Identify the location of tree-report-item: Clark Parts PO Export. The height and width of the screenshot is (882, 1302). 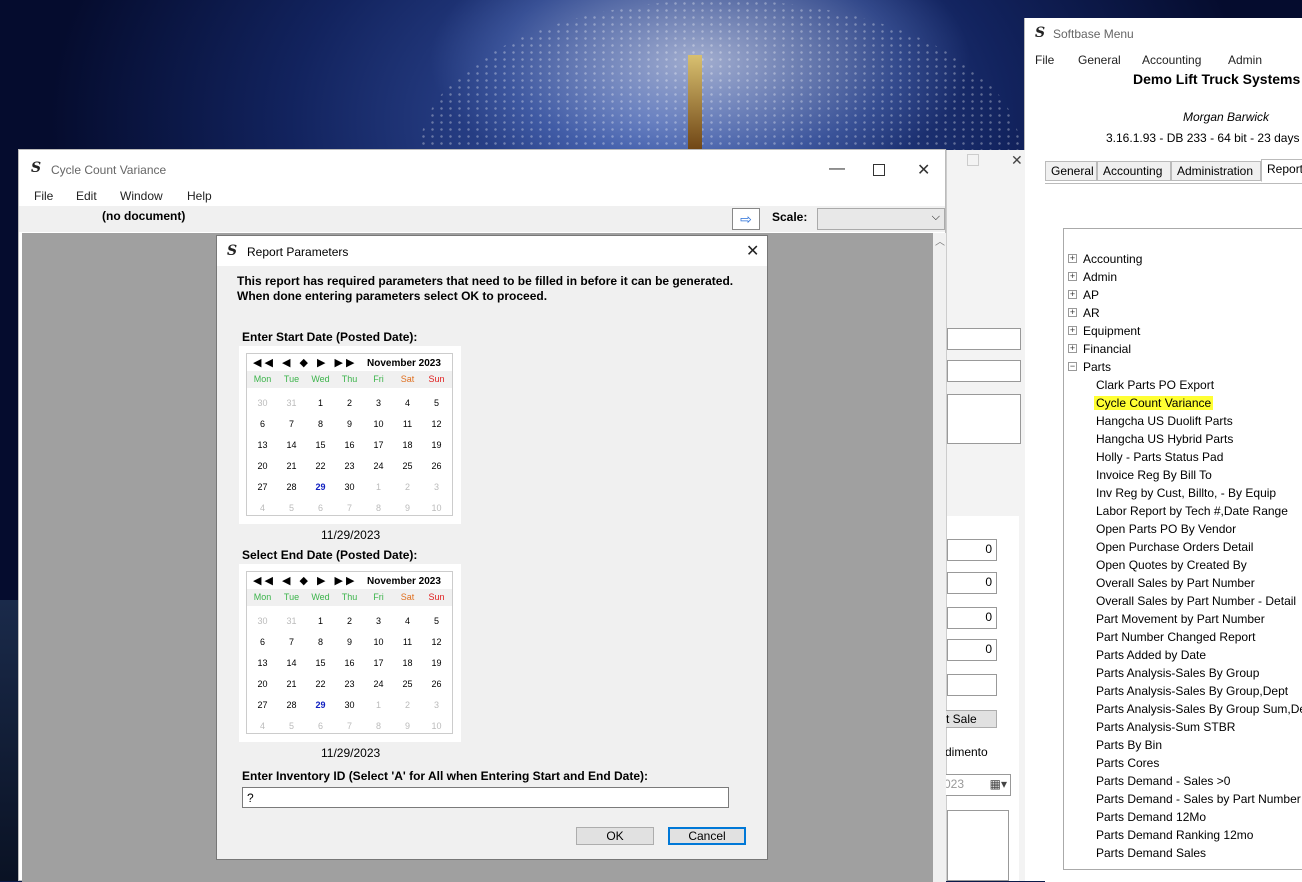
(1155, 385).